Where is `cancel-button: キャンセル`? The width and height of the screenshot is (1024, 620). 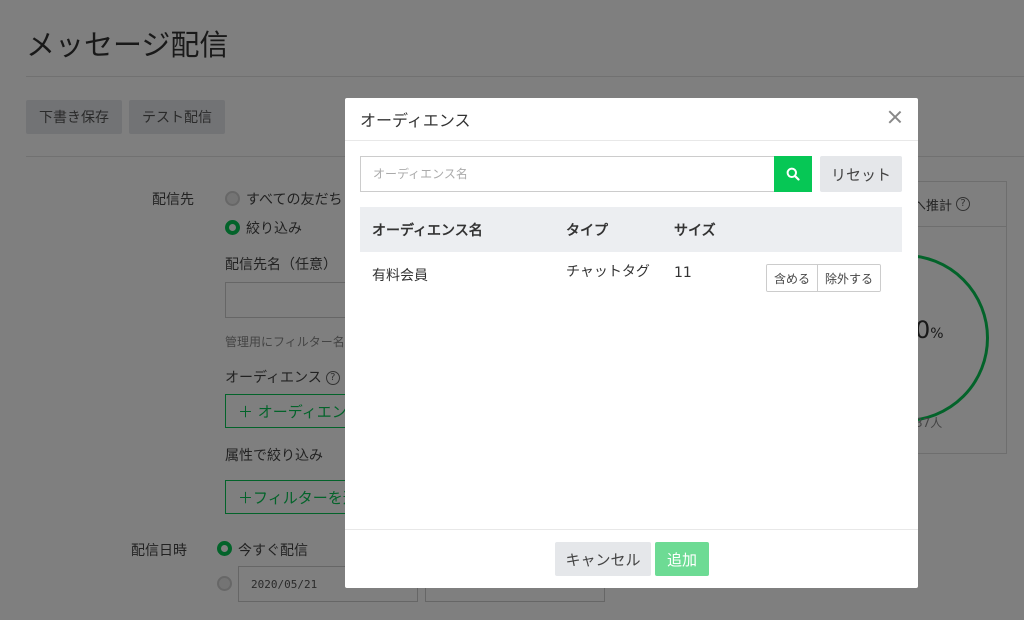 cancel-button: キャンセル is located at coordinates (603, 559).